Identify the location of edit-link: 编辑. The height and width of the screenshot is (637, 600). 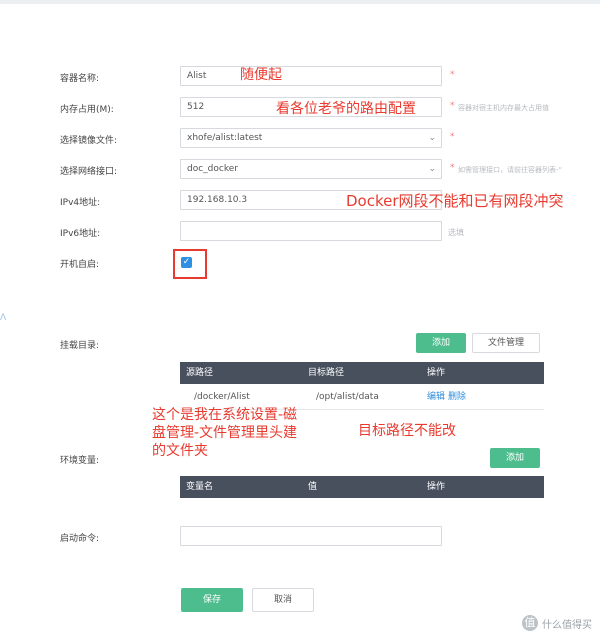
(436, 397).